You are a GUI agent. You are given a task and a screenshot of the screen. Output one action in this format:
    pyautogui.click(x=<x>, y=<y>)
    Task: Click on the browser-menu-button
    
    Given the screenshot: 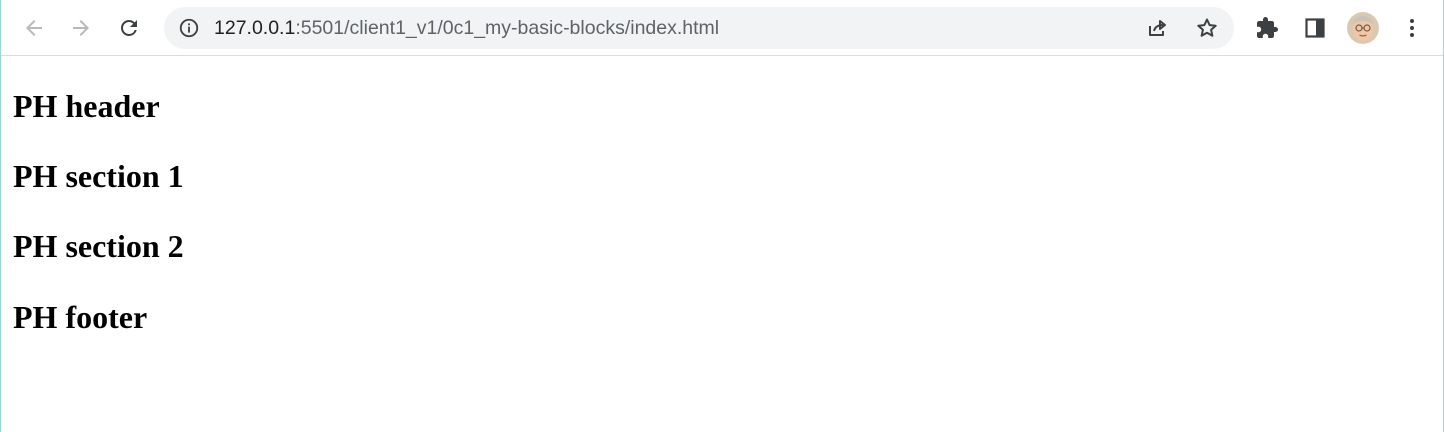 What is the action you would take?
    pyautogui.click(x=1412, y=28)
    